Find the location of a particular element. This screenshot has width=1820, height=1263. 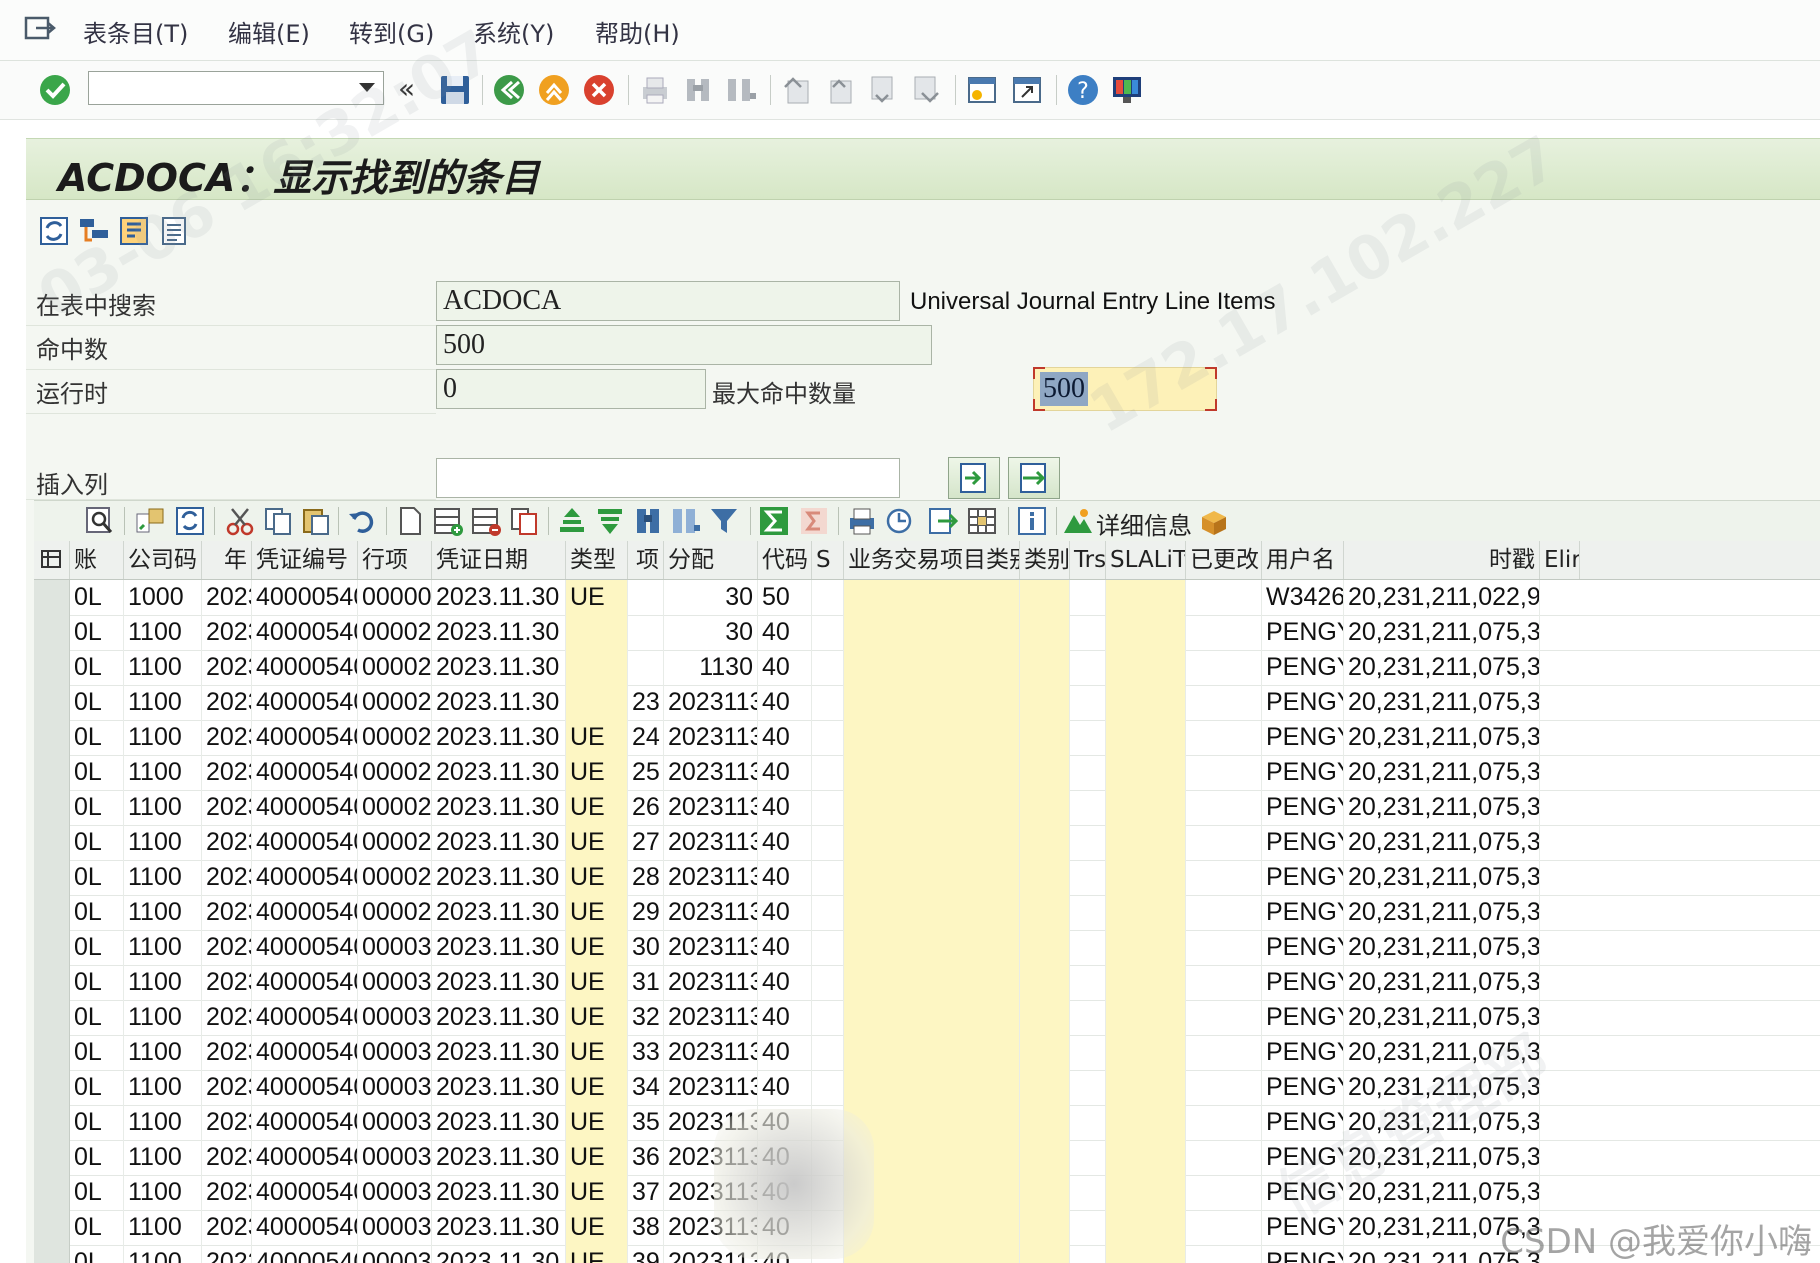

col-header-category: 类别 is located at coordinates (1045, 560).